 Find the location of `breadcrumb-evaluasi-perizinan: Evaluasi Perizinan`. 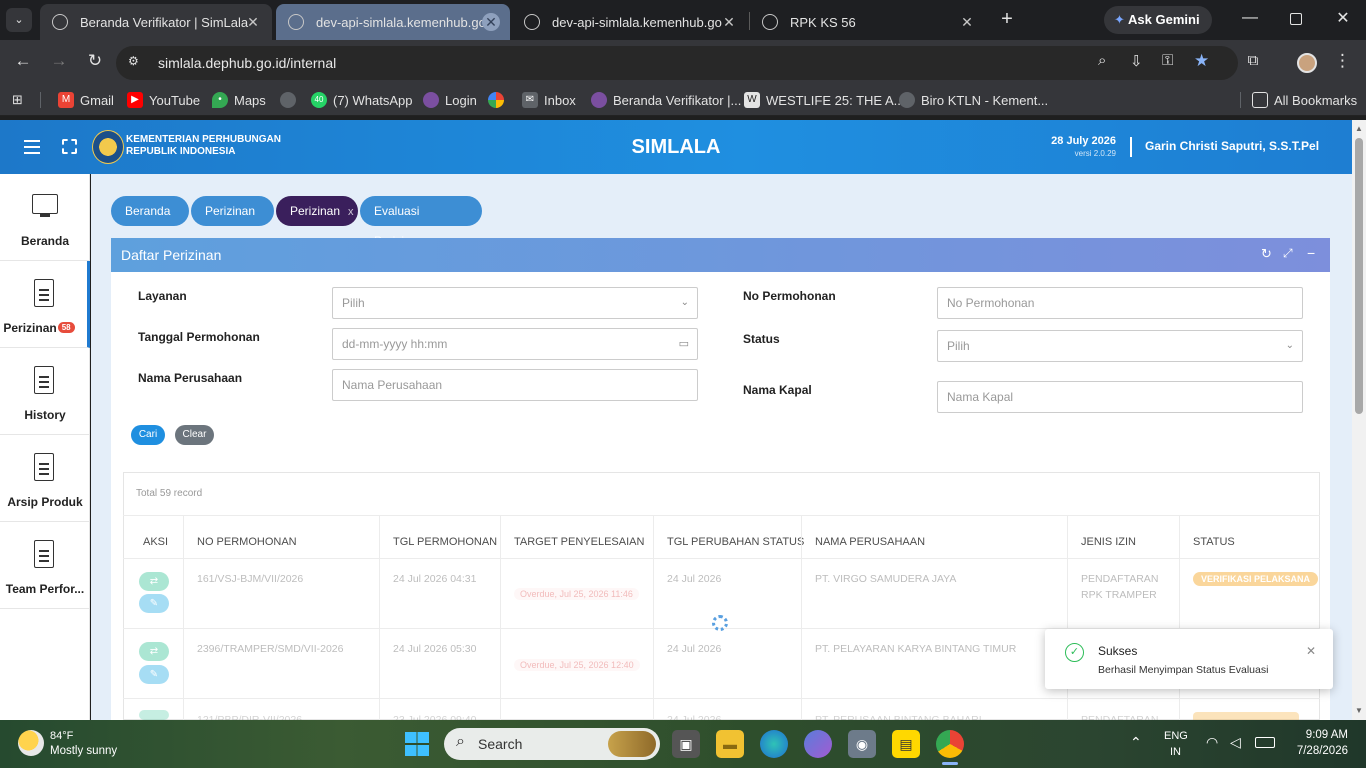

breadcrumb-evaluasi-perizinan: Evaluasi Perizinan is located at coordinates (421, 222).